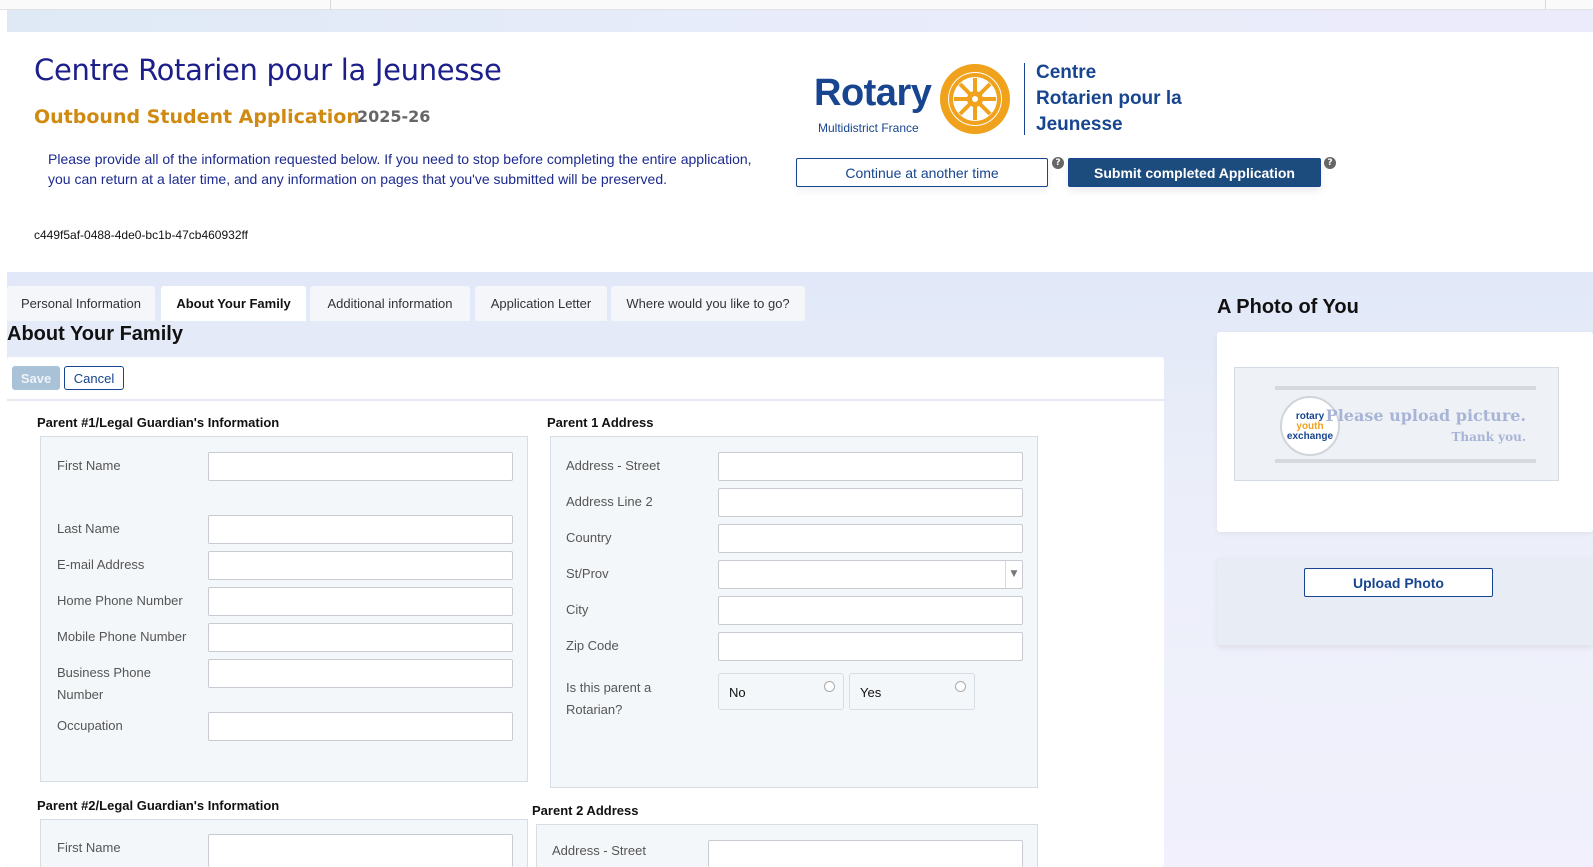 The image size is (1593, 867). I want to click on parent1-country-input, so click(870, 538).